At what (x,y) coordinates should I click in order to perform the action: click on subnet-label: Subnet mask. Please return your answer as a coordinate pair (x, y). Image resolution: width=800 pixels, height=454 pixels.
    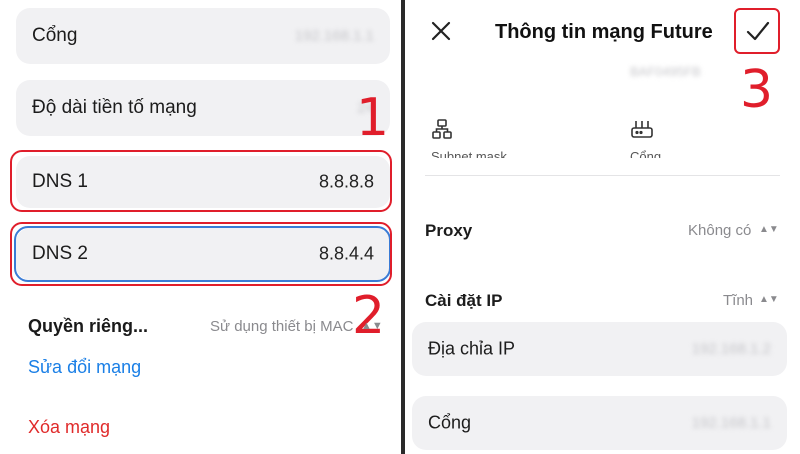
    Looking at the image, I should click on (469, 154).